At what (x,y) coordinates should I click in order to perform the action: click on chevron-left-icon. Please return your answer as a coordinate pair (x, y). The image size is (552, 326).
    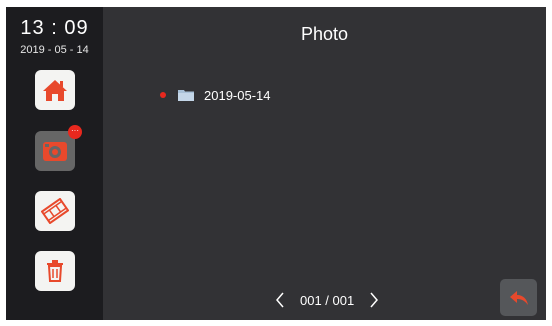
    Looking at the image, I should click on (280, 300).